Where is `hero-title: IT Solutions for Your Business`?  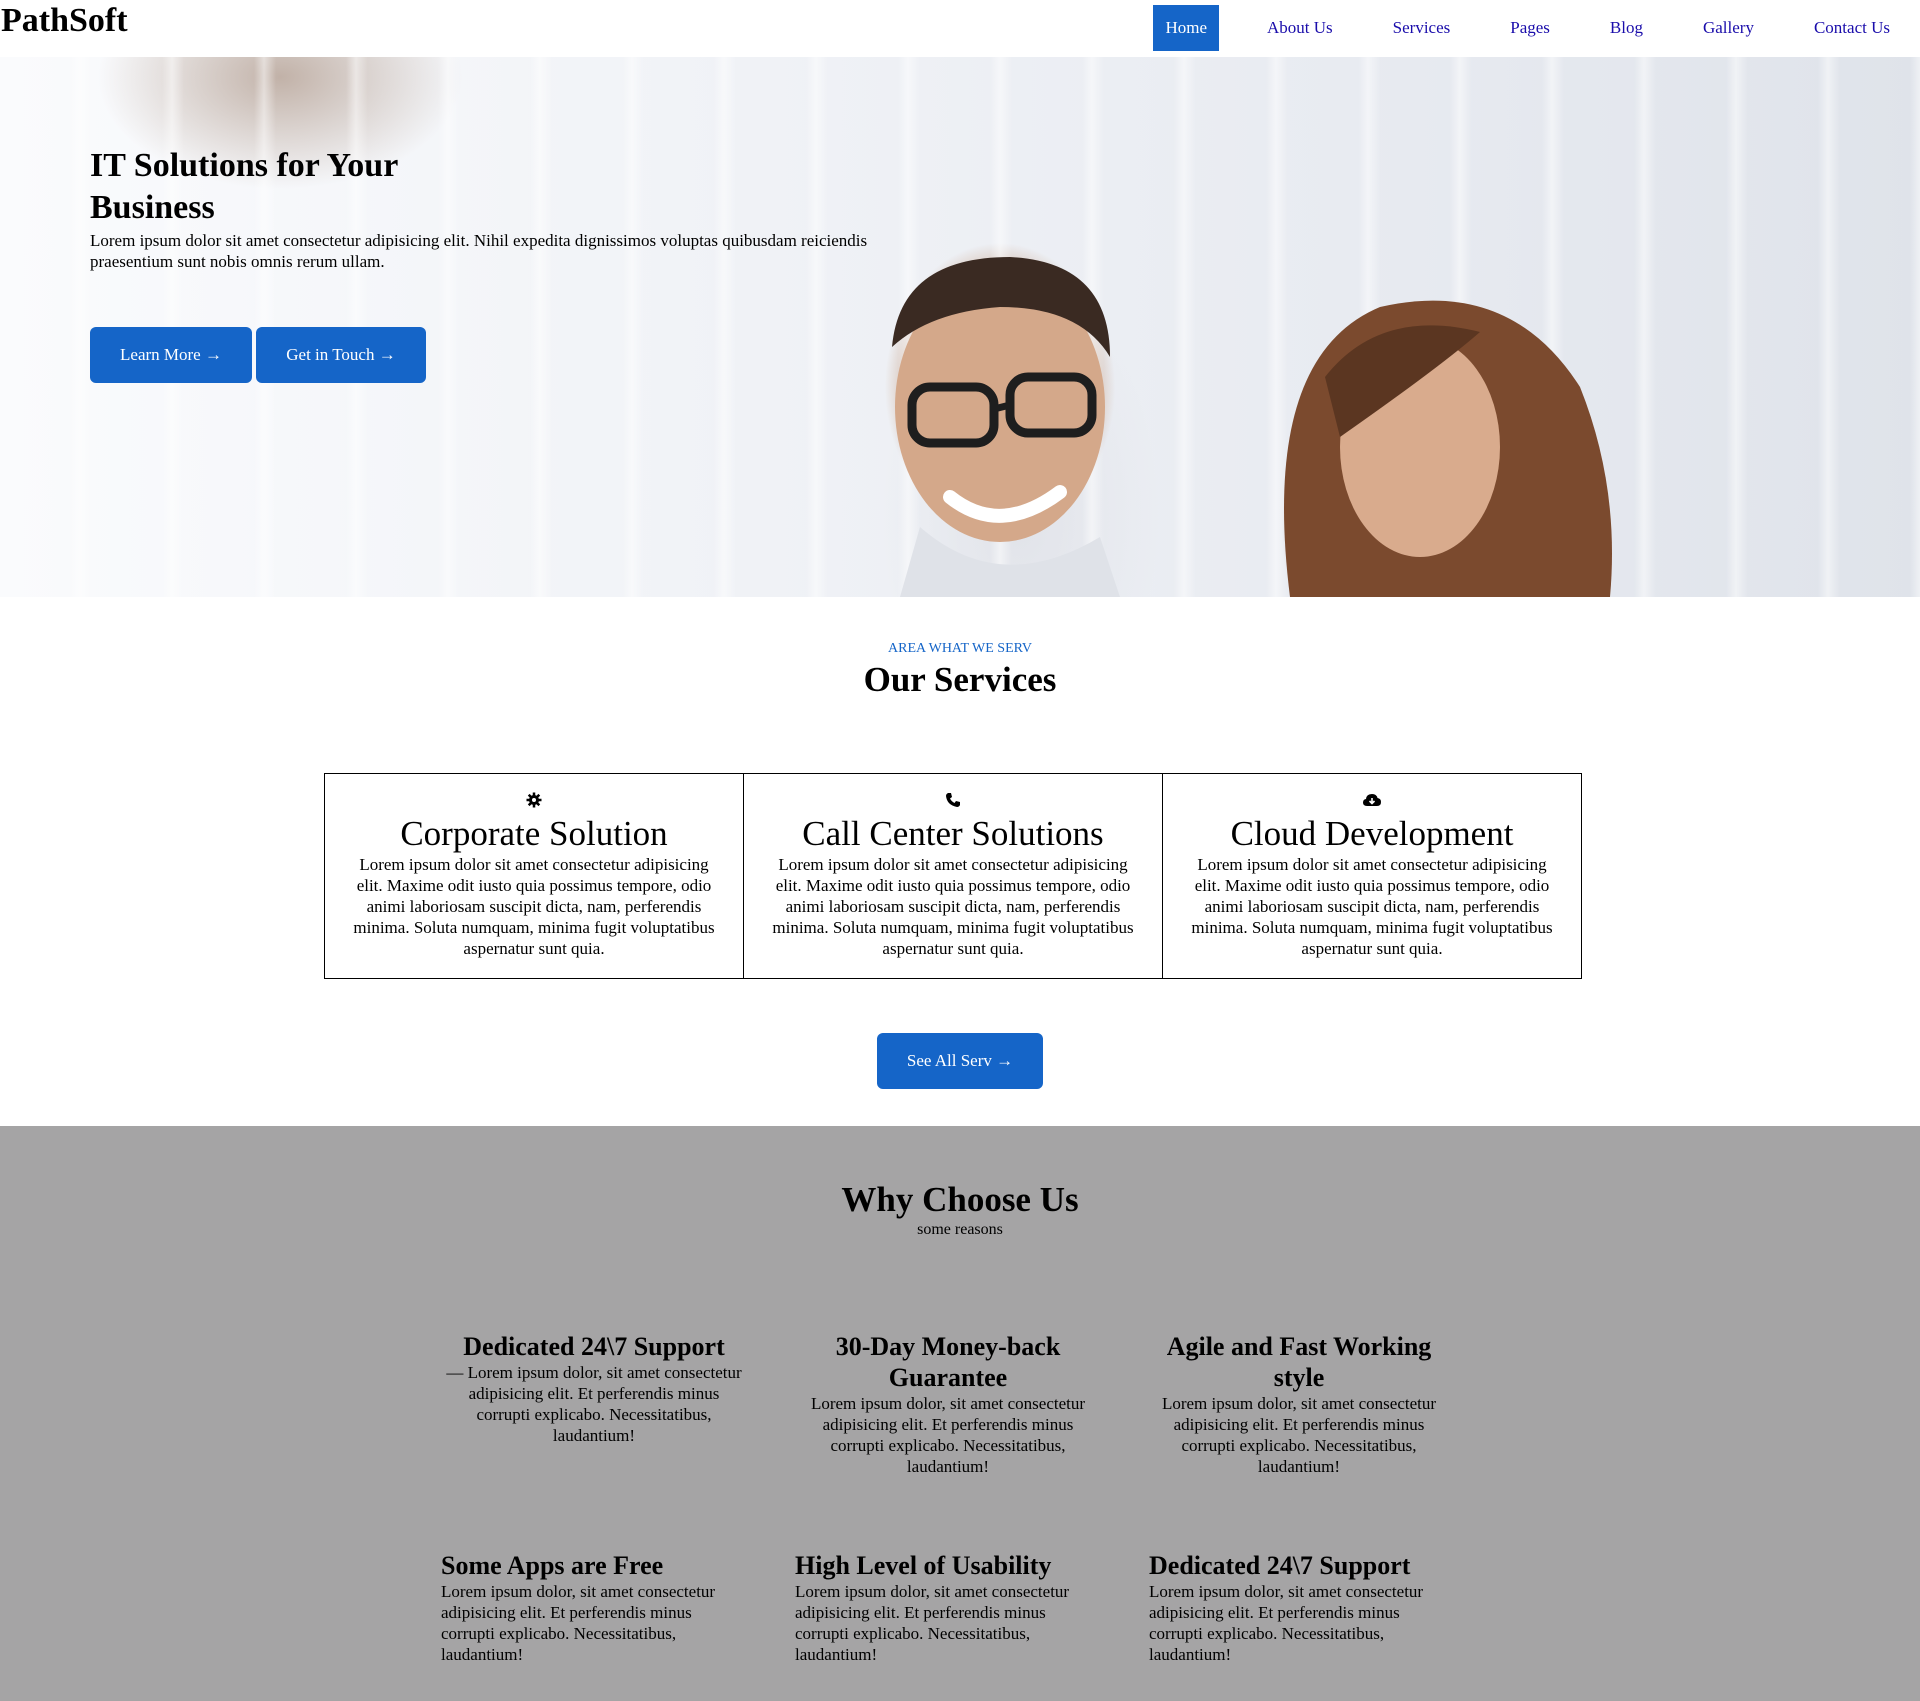
hero-title: IT Solutions for Your Business is located at coordinates (244, 186).